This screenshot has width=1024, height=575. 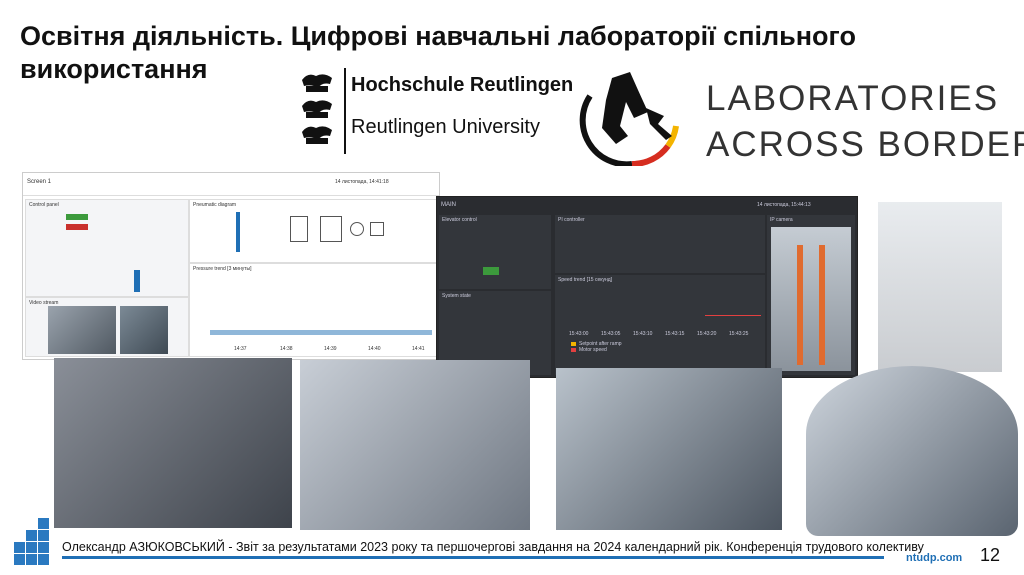 I want to click on footer-divider, so click(x=473, y=557).